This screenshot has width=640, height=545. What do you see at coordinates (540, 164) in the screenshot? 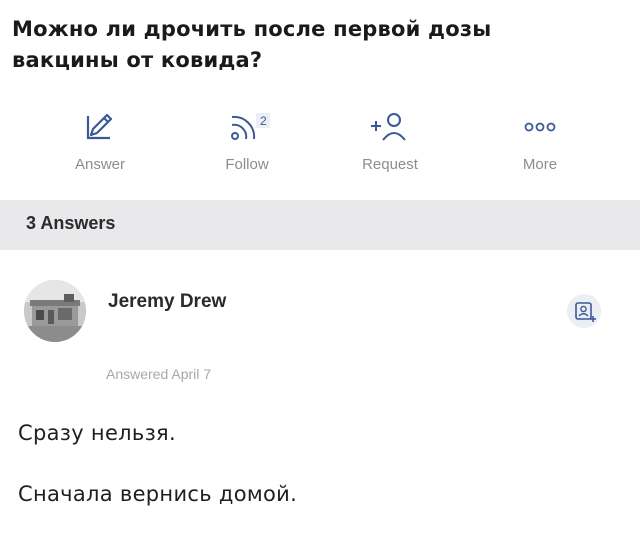
I see `more-label: More` at bounding box center [540, 164].